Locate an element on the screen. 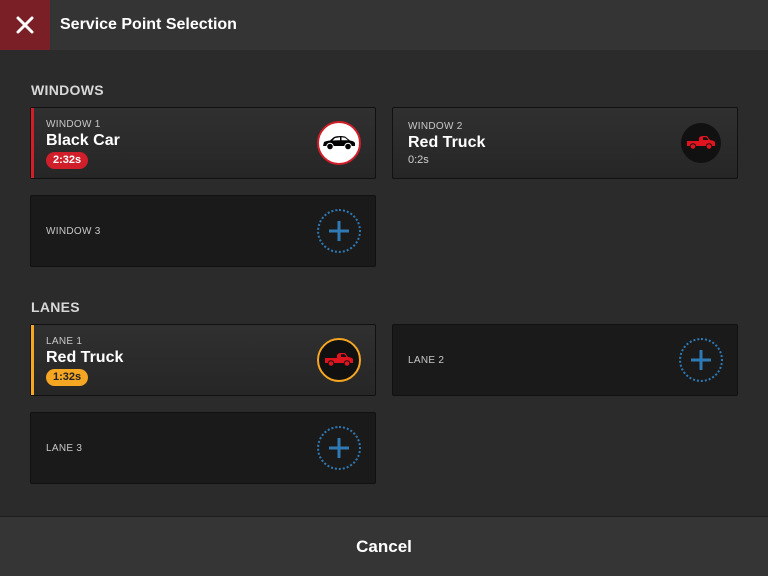 The image size is (768, 576). window-3-card: WINDOW 3 is located at coordinates (203, 231).